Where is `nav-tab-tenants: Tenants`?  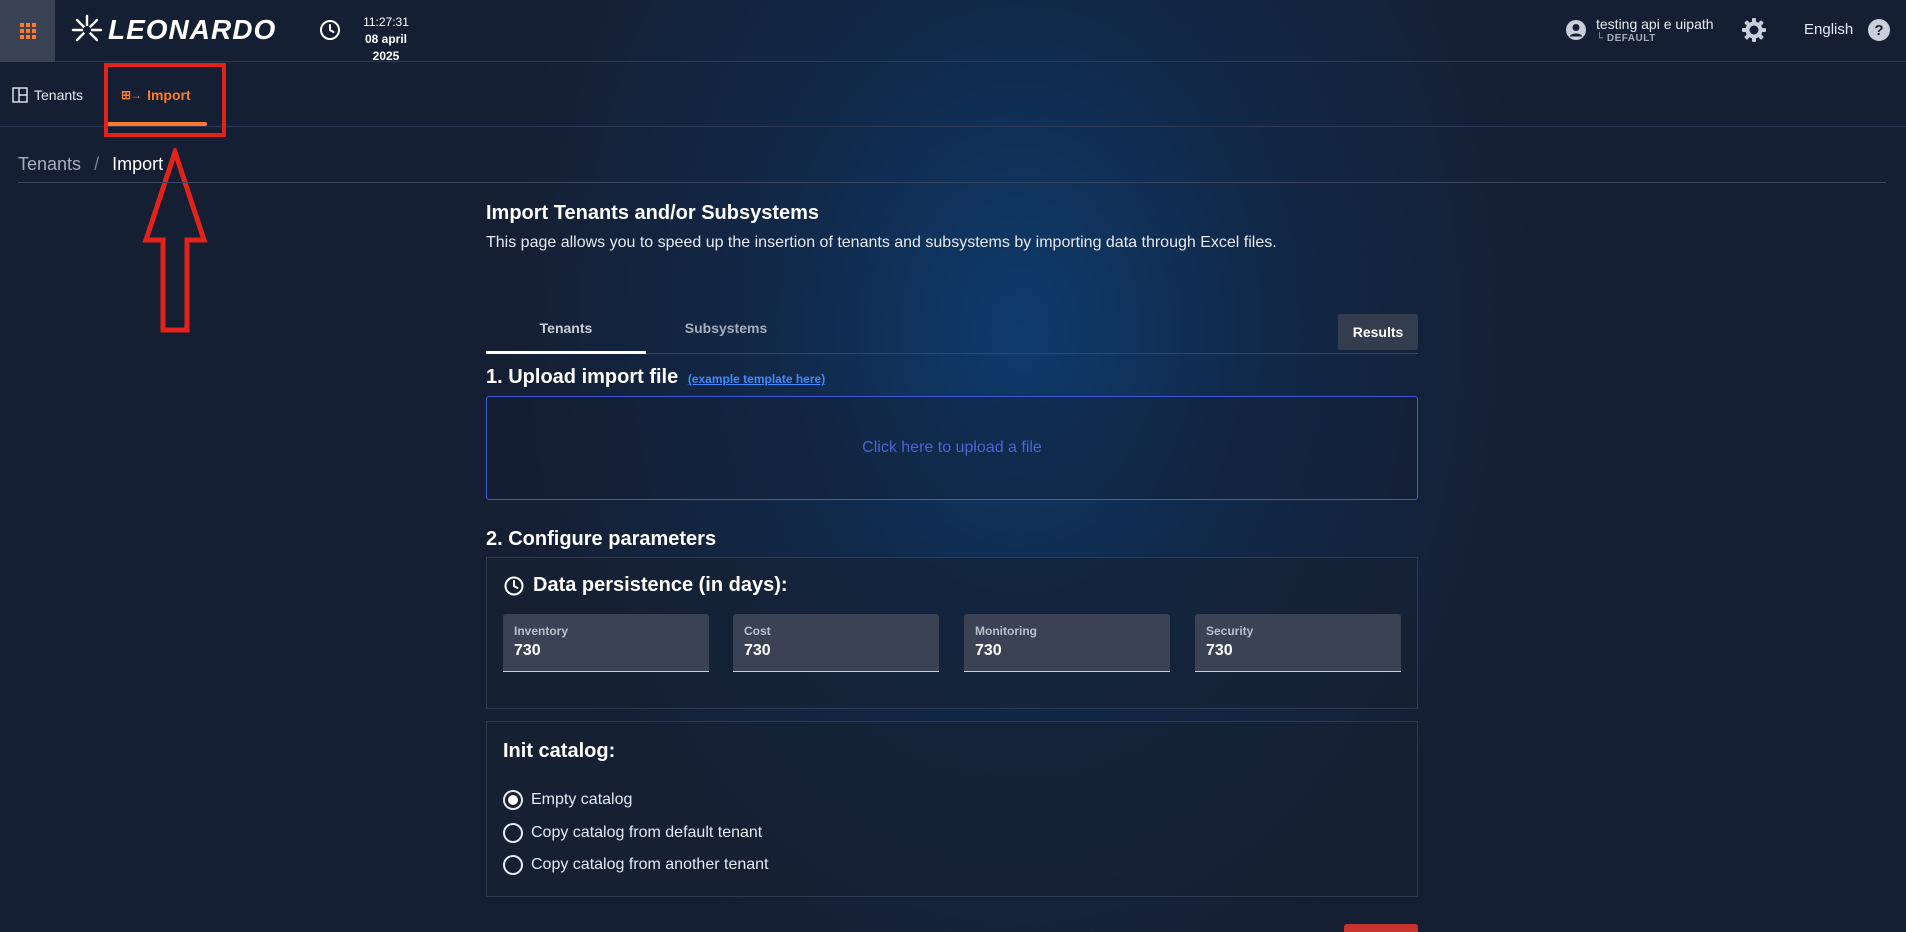 nav-tab-tenants: Tenants is located at coordinates (47, 94).